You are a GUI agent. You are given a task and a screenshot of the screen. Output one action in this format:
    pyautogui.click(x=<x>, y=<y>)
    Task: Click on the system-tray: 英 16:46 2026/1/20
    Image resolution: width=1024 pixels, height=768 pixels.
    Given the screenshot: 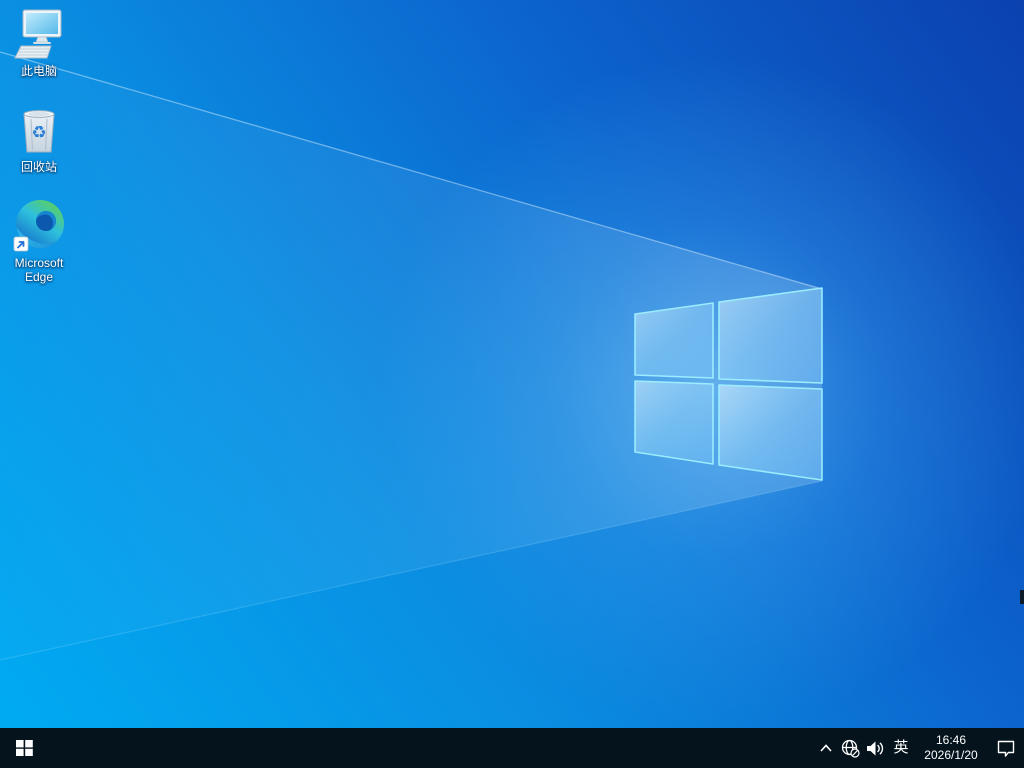 What is the action you would take?
    pyautogui.click(x=919, y=748)
    